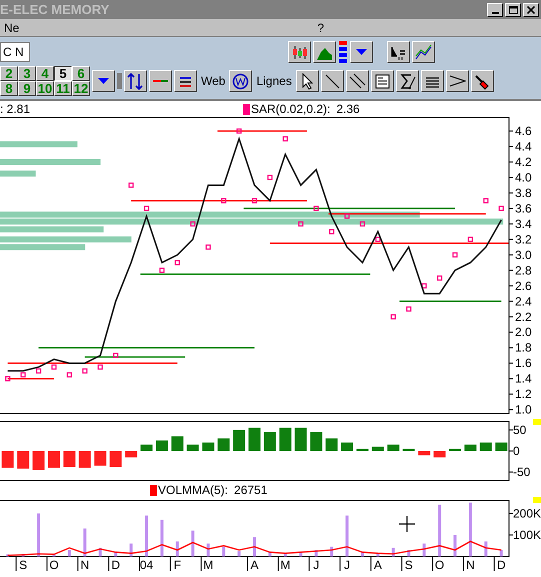 This screenshot has height=577, width=541. I want to click on axis-label: 200K, so click(527, 513).